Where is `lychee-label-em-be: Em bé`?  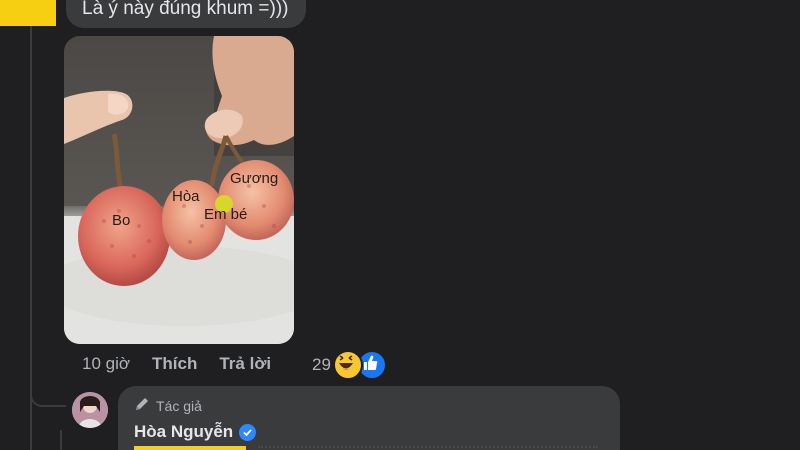
lychee-label-em-be: Em bé is located at coordinates (226, 214).